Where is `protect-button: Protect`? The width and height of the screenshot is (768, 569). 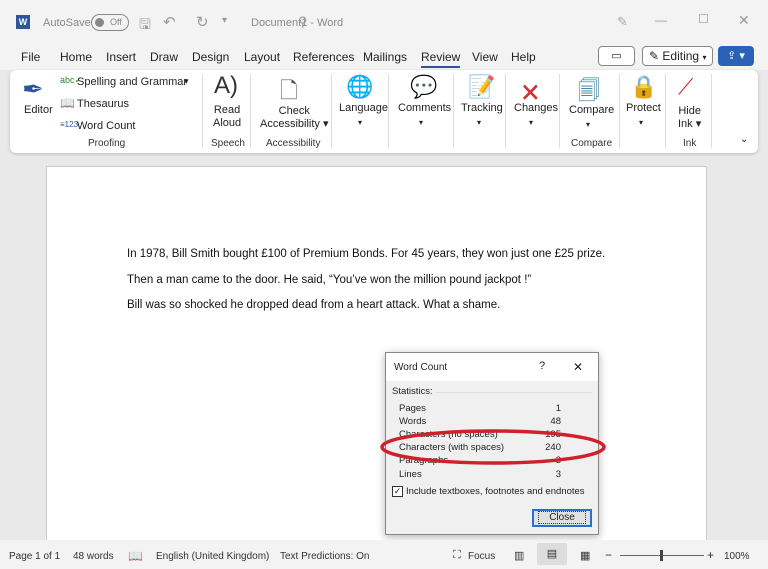
protect-button: Protect is located at coordinates (643, 108).